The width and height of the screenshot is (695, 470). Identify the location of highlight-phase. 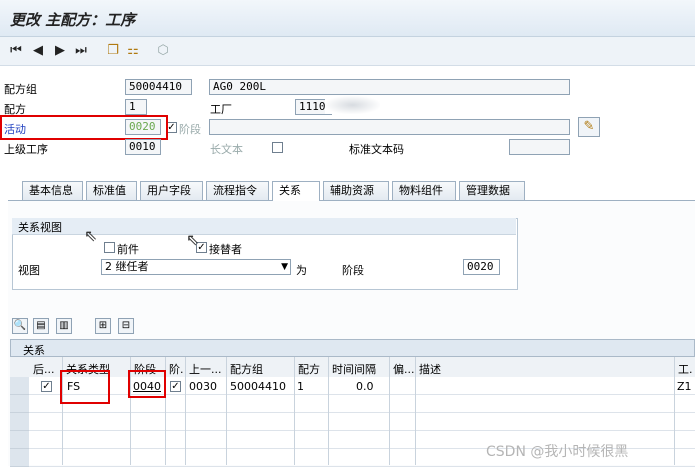
(147, 384).